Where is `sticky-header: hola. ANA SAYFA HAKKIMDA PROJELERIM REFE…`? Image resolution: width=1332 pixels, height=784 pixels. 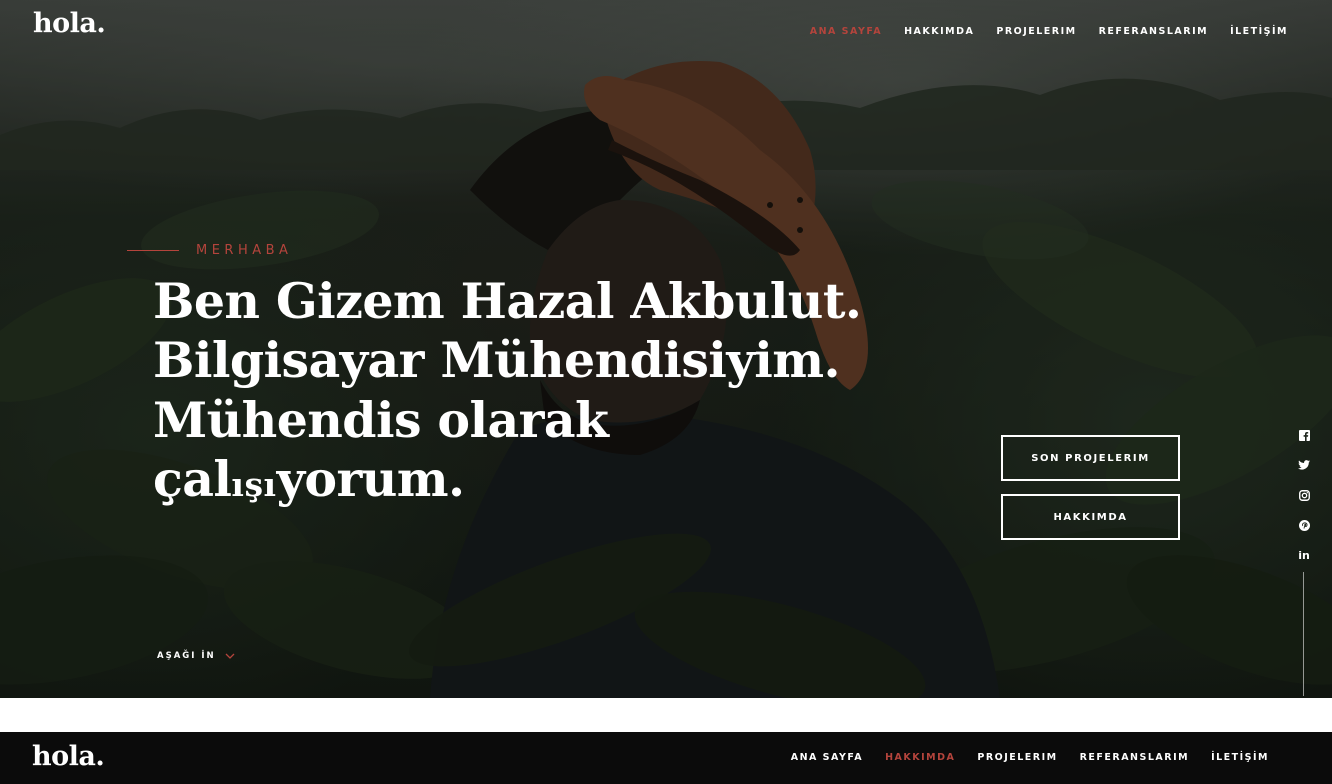 sticky-header: hola. ANA SAYFA HAKKIMDA PROJELERIM REFE… is located at coordinates (666, 758).